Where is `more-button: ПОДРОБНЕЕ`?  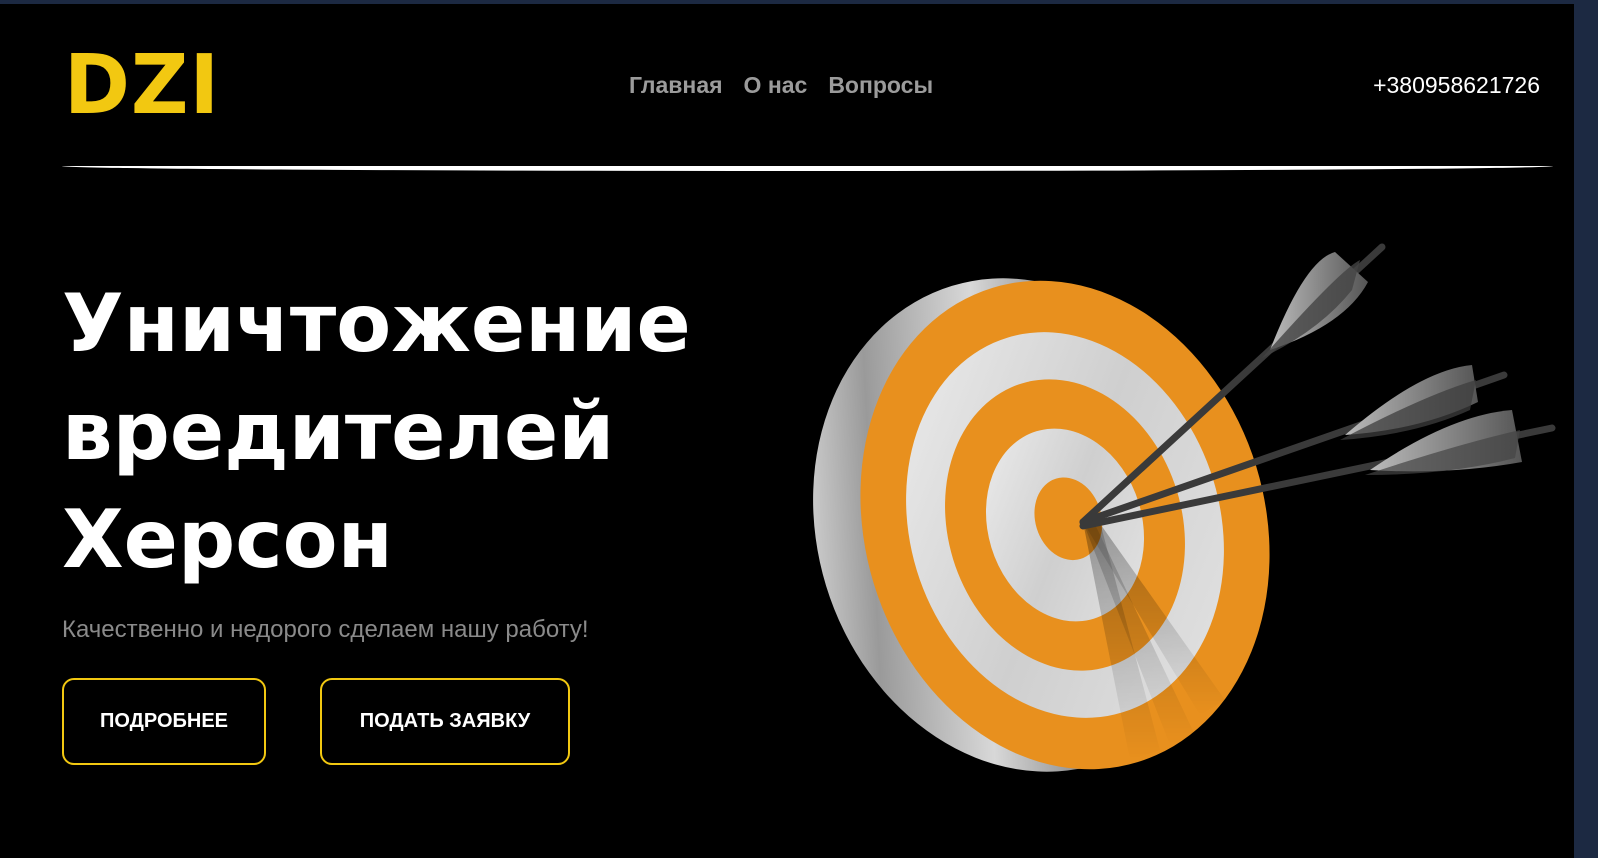 more-button: ПОДРОБНЕЕ is located at coordinates (164, 721).